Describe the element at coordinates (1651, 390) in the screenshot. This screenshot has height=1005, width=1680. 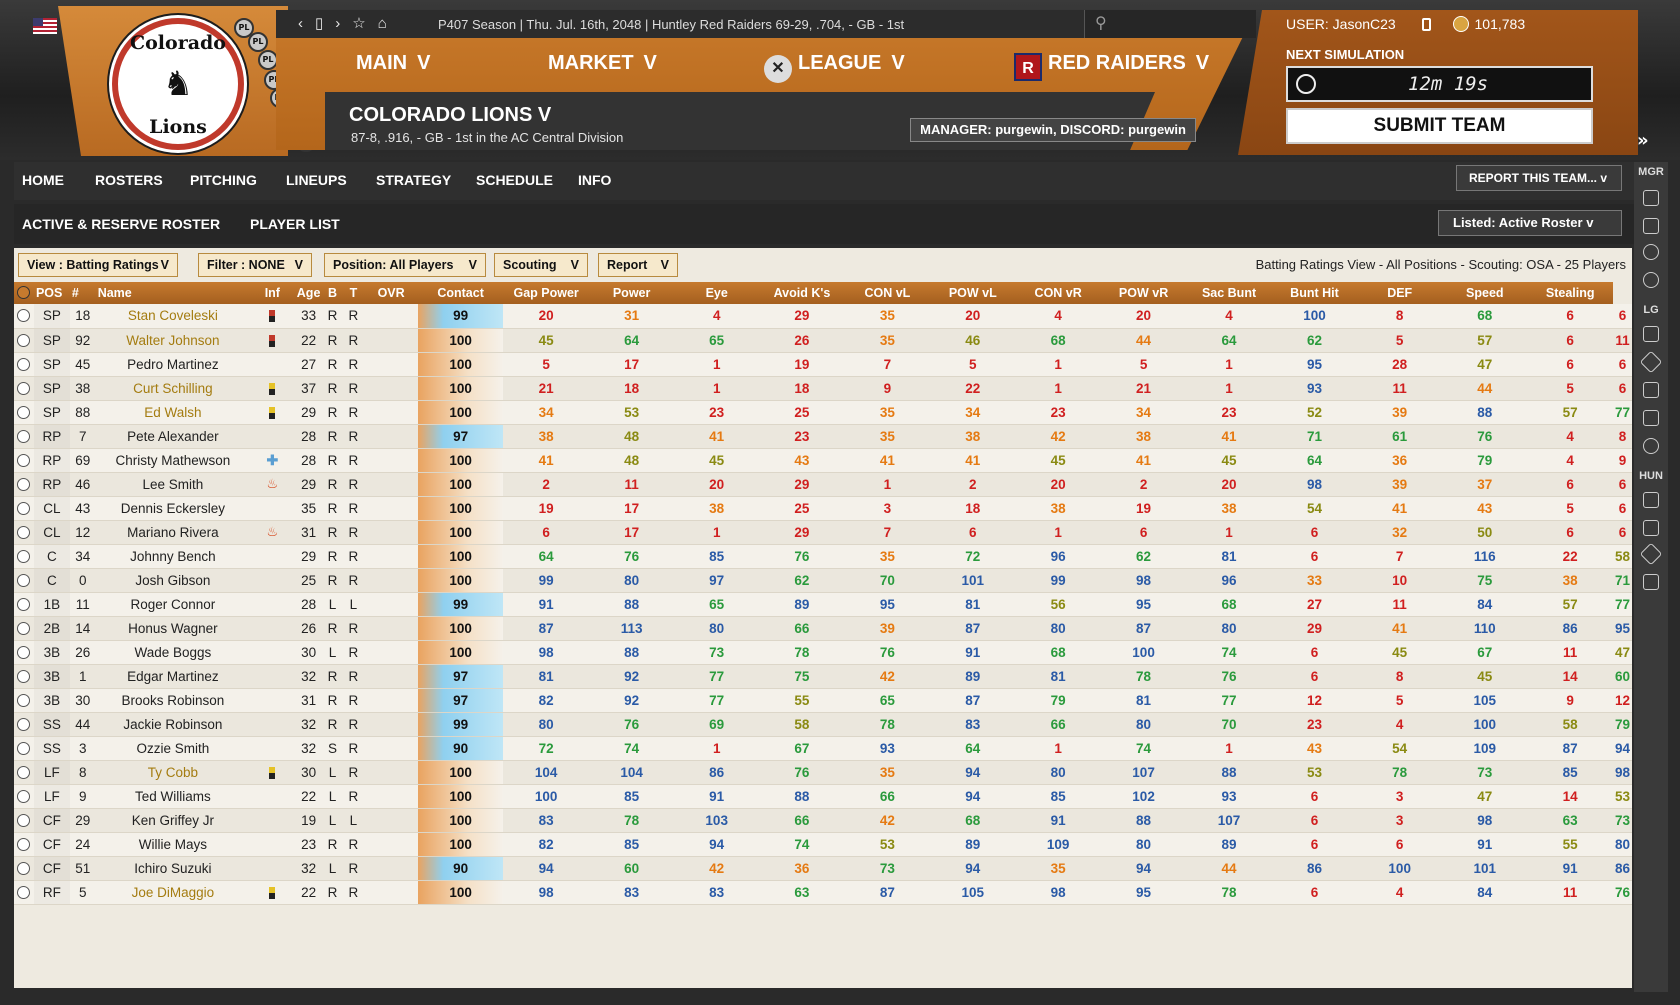
I see `news-icon` at that location.